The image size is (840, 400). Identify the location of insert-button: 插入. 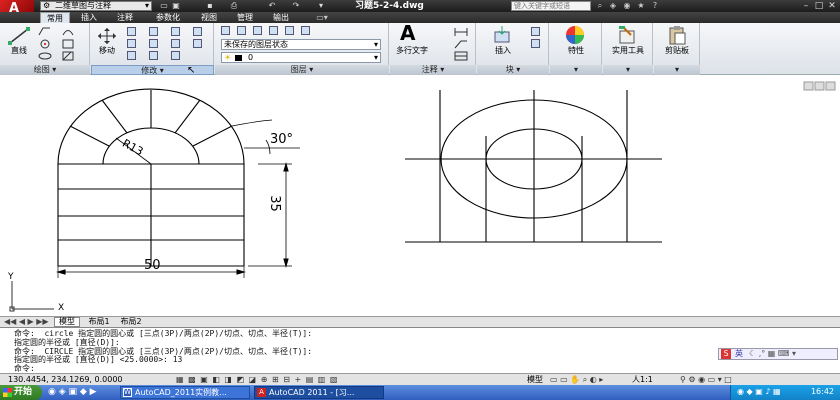
(503, 50).